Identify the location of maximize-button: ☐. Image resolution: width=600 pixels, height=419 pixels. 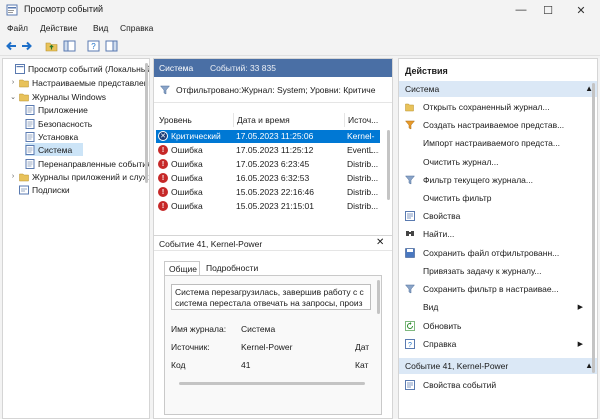
(548, 10).